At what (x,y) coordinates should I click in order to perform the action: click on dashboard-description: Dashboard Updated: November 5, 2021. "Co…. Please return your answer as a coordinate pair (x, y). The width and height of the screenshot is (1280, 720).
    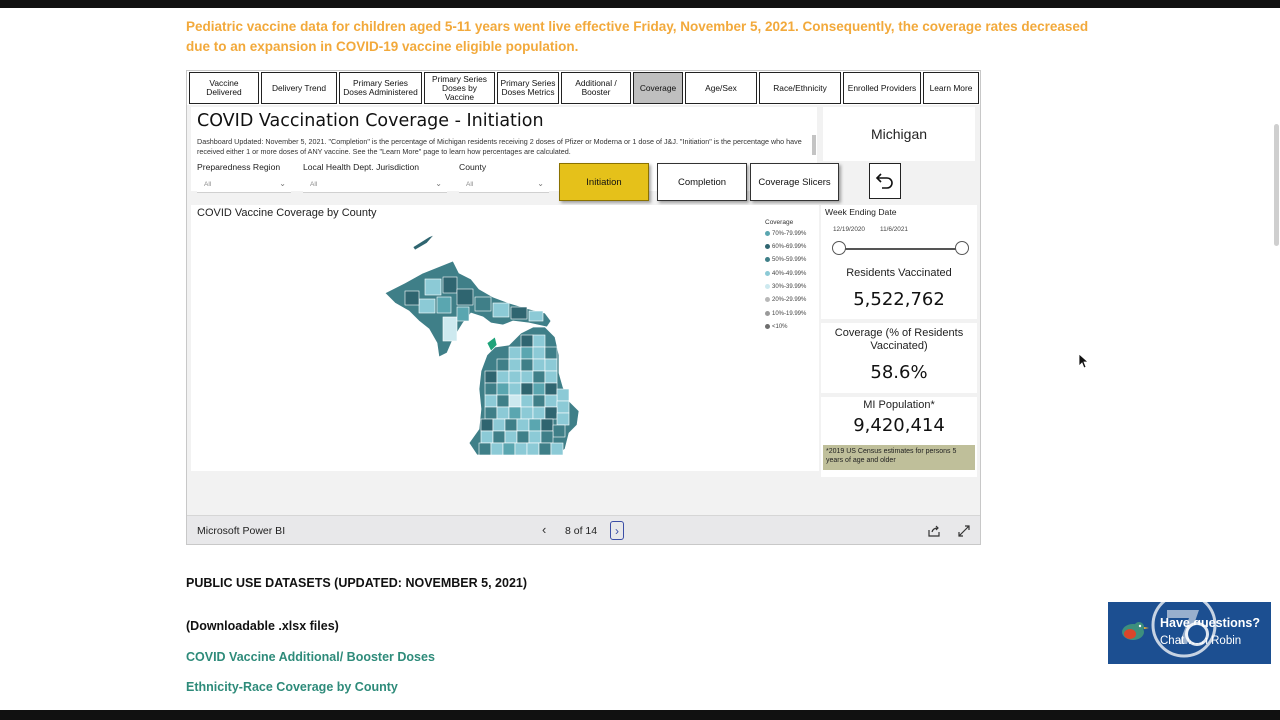
    Looking at the image, I should click on (499, 146).